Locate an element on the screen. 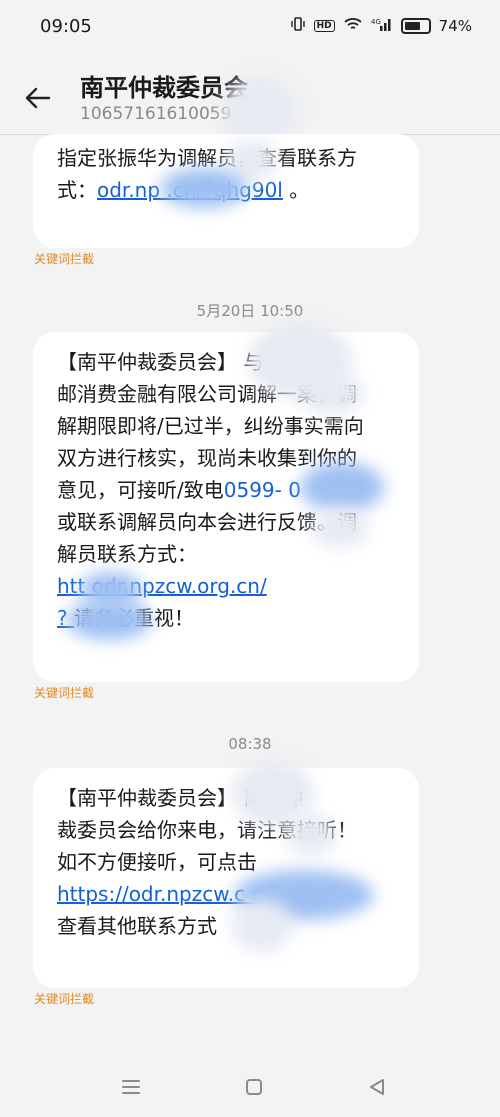 The width and height of the screenshot is (500, 1117). svg-text: 4G is located at coordinates (376, 22).